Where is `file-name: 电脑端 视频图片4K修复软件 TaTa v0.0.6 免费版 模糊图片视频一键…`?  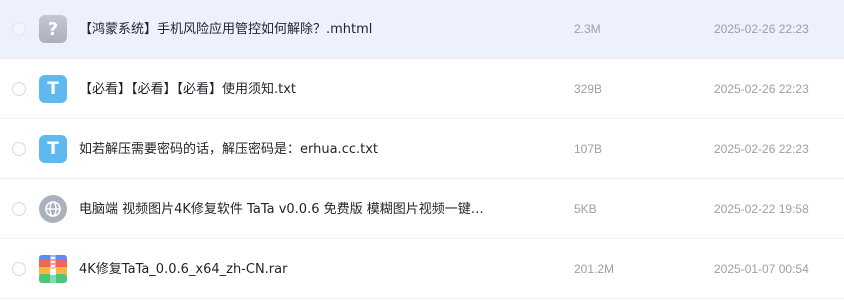 file-name: 电脑端 视频图片4K修复软件 TaTa v0.0.6 免费版 模糊图片视频一键… is located at coordinates (281, 209).